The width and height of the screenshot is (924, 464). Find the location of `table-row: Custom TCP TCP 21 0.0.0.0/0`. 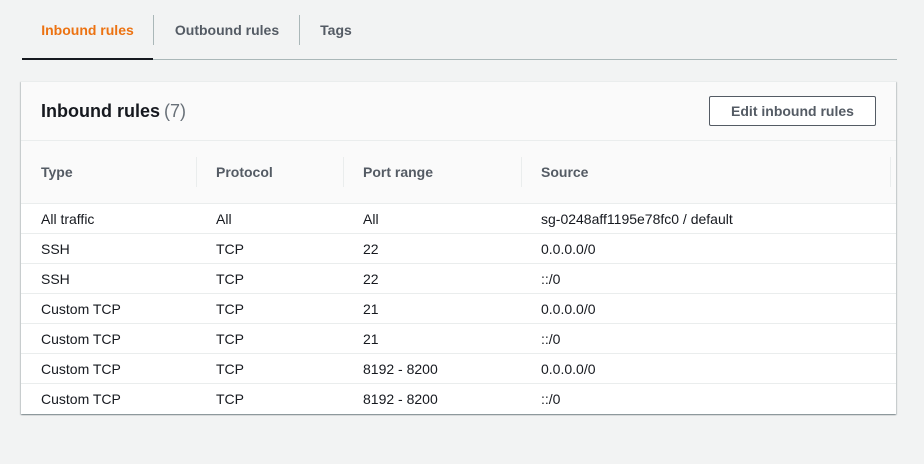

table-row: Custom TCP TCP 21 0.0.0.0/0 is located at coordinates (458, 309).